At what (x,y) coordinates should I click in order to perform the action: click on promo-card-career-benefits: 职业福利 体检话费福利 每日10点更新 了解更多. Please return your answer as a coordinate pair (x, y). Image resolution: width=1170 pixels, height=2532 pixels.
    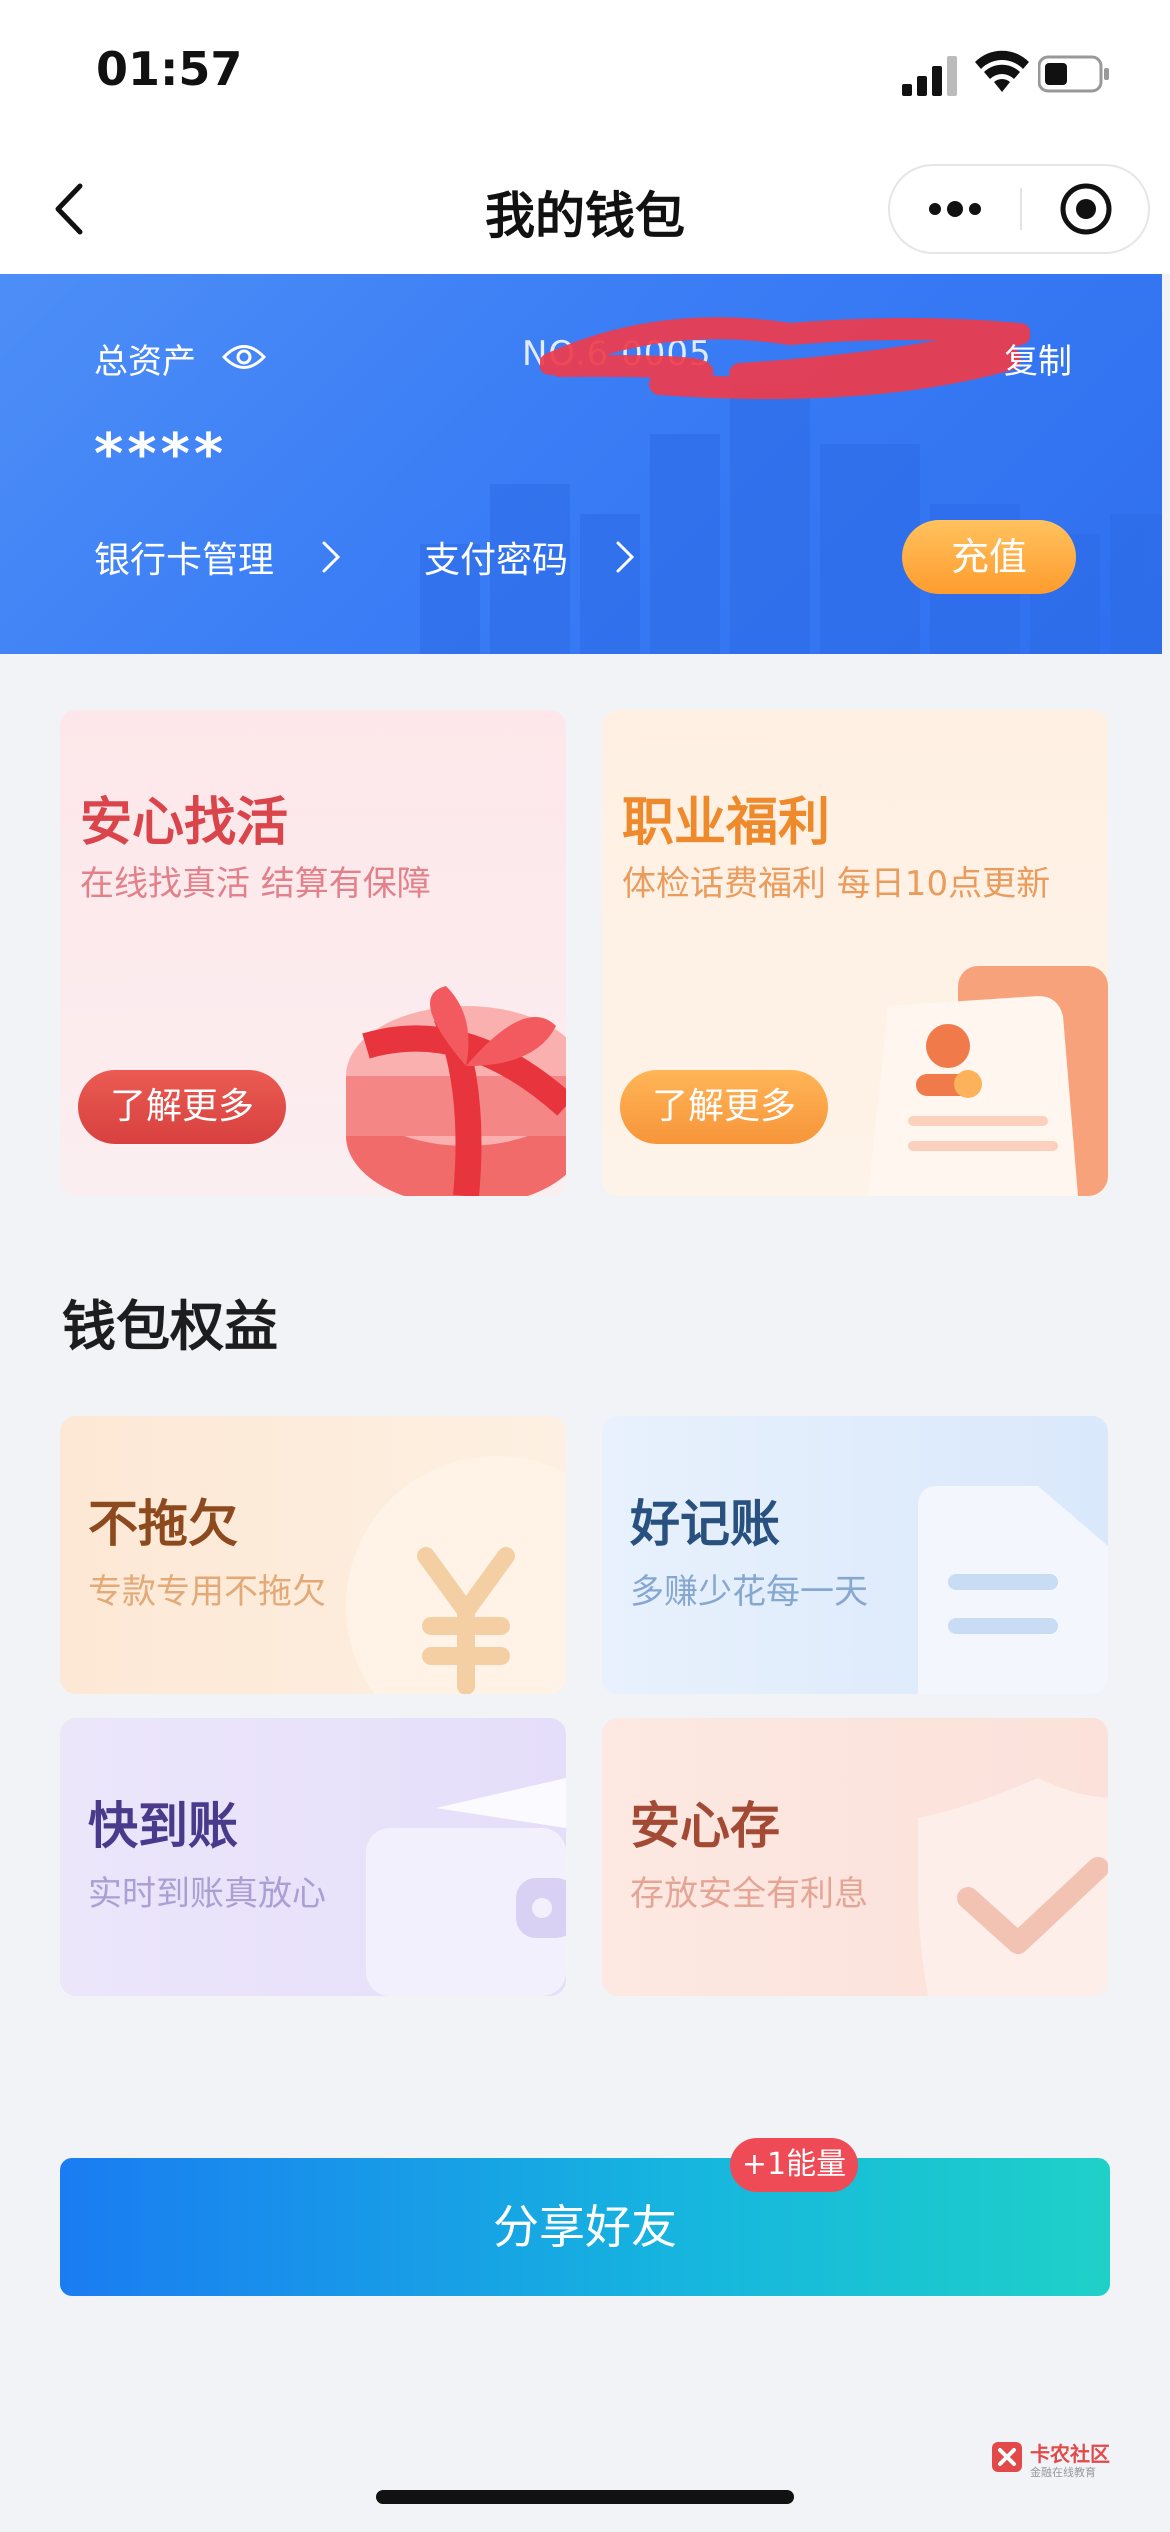
    Looking at the image, I should click on (855, 953).